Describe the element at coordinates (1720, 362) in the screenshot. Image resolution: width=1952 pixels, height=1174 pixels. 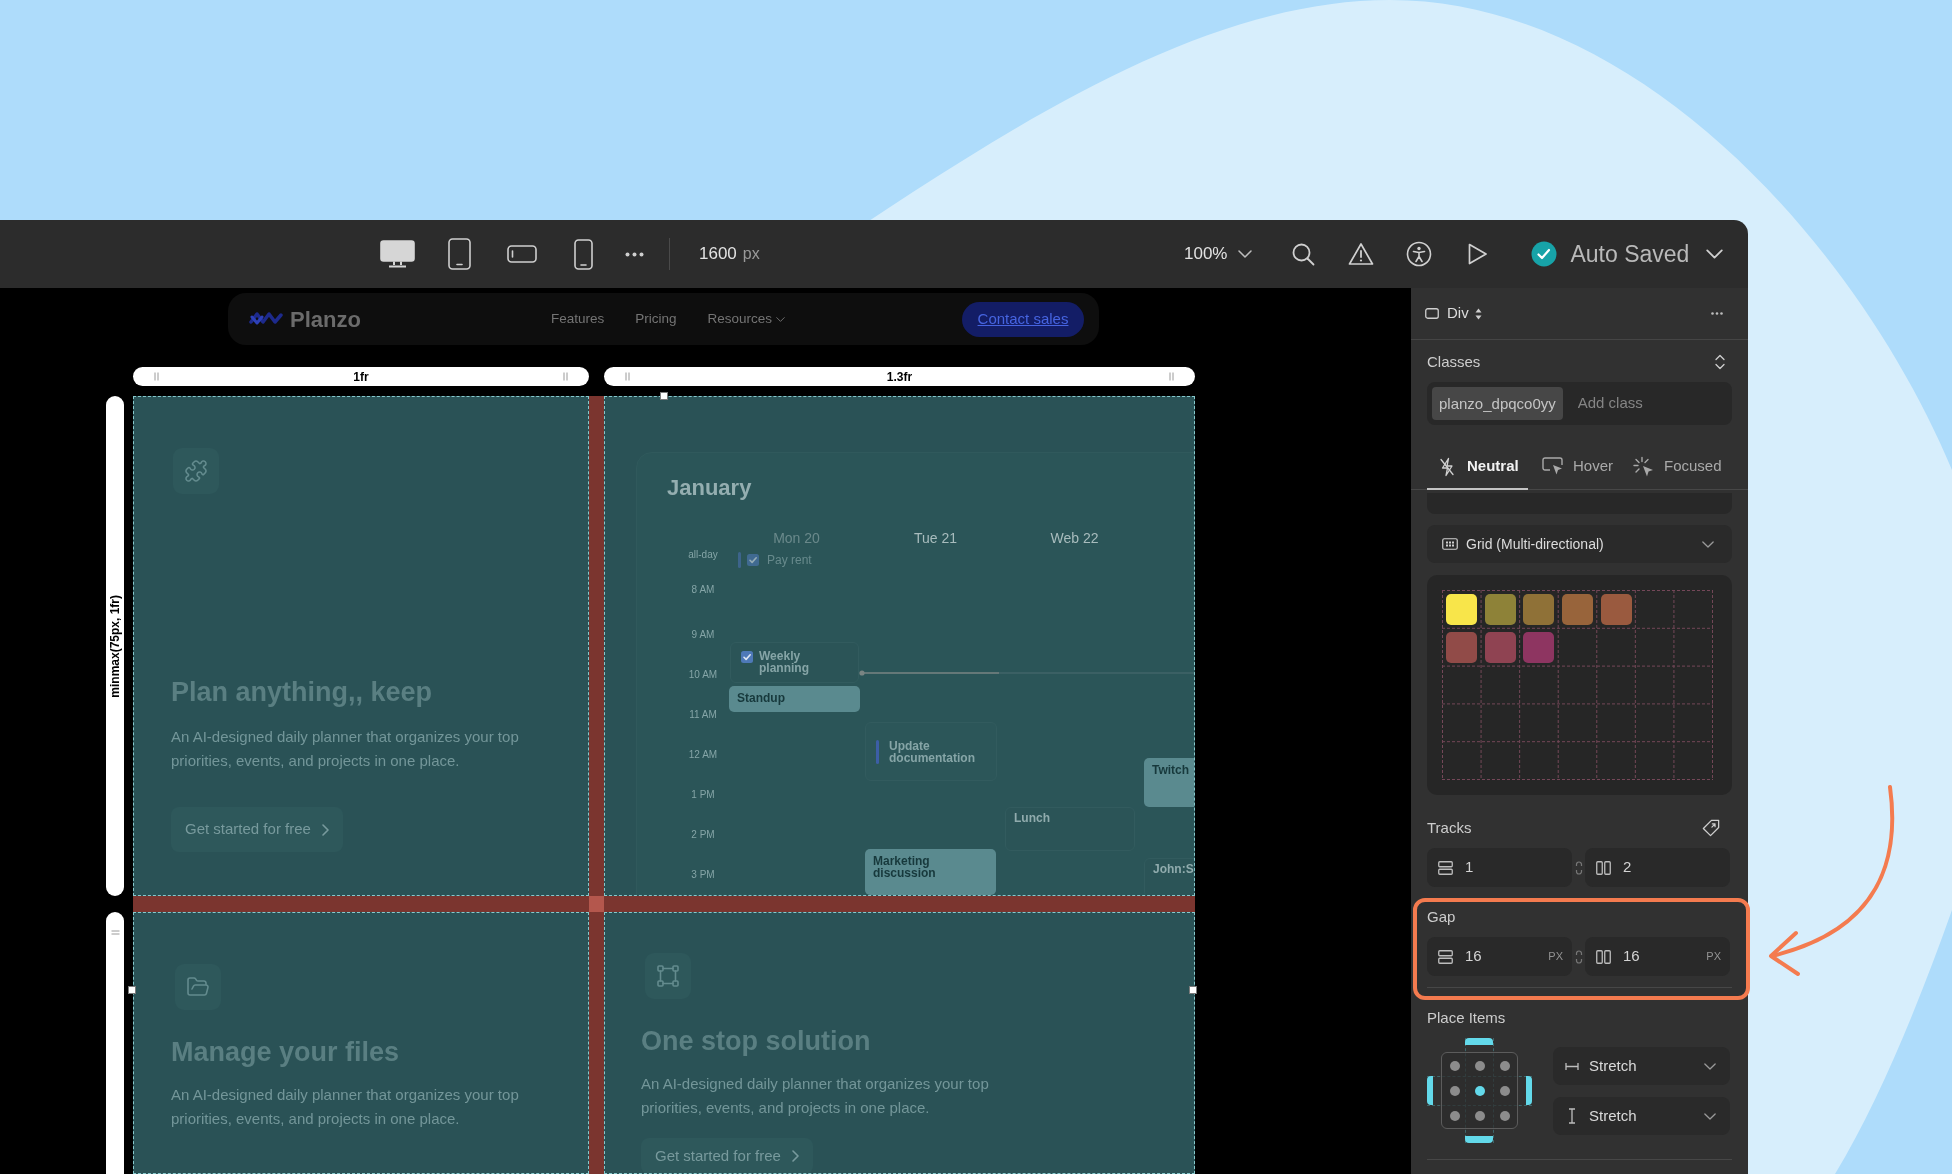
I see `expand-collapse-icon` at that location.